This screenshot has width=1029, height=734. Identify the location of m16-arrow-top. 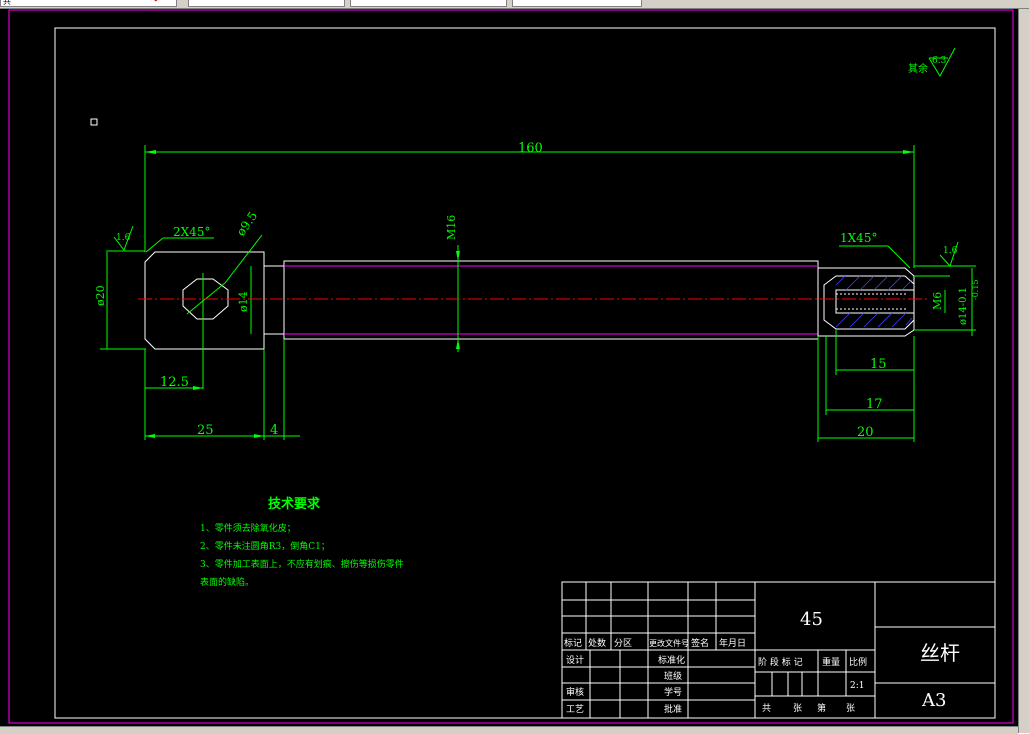
(458, 256).